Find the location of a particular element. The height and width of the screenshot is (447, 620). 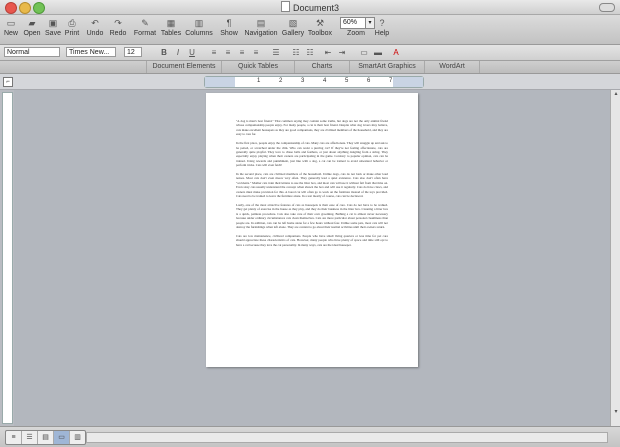

tab-smartart-graphics: SmartArt Graphics is located at coordinates (386, 67).